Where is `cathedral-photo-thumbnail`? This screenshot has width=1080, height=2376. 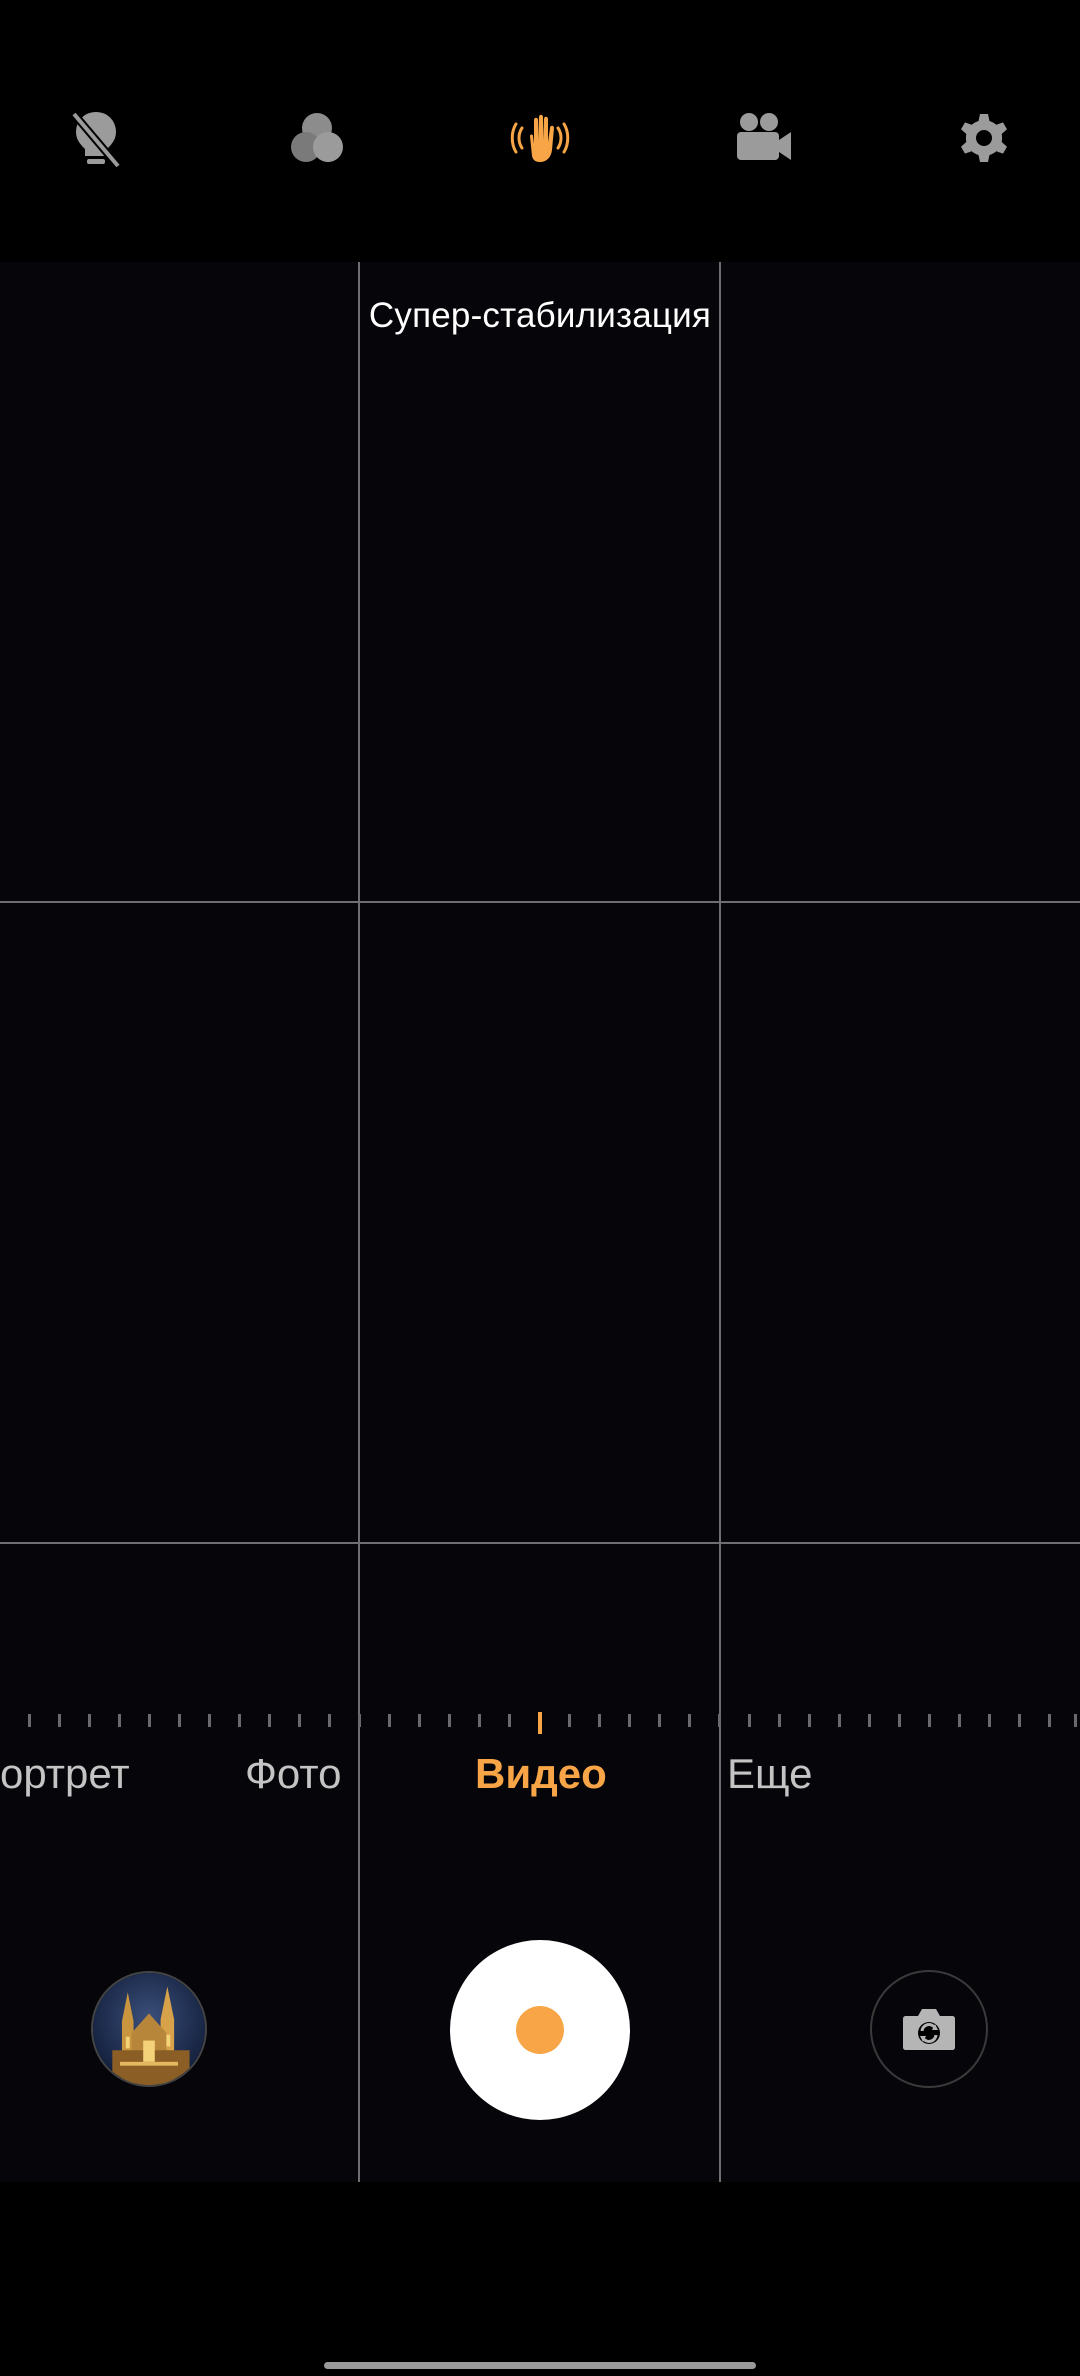
cathedral-photo-thumbnail is located at coordinates (149, 2029).